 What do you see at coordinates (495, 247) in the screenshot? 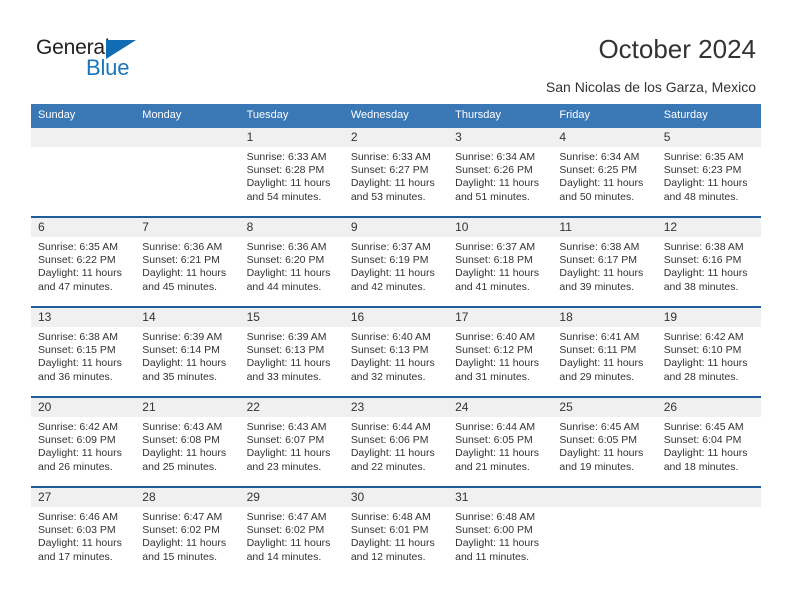
I see `sunrise-text: Sunrise: 6:37 AM` at bounding box center [495, 247].